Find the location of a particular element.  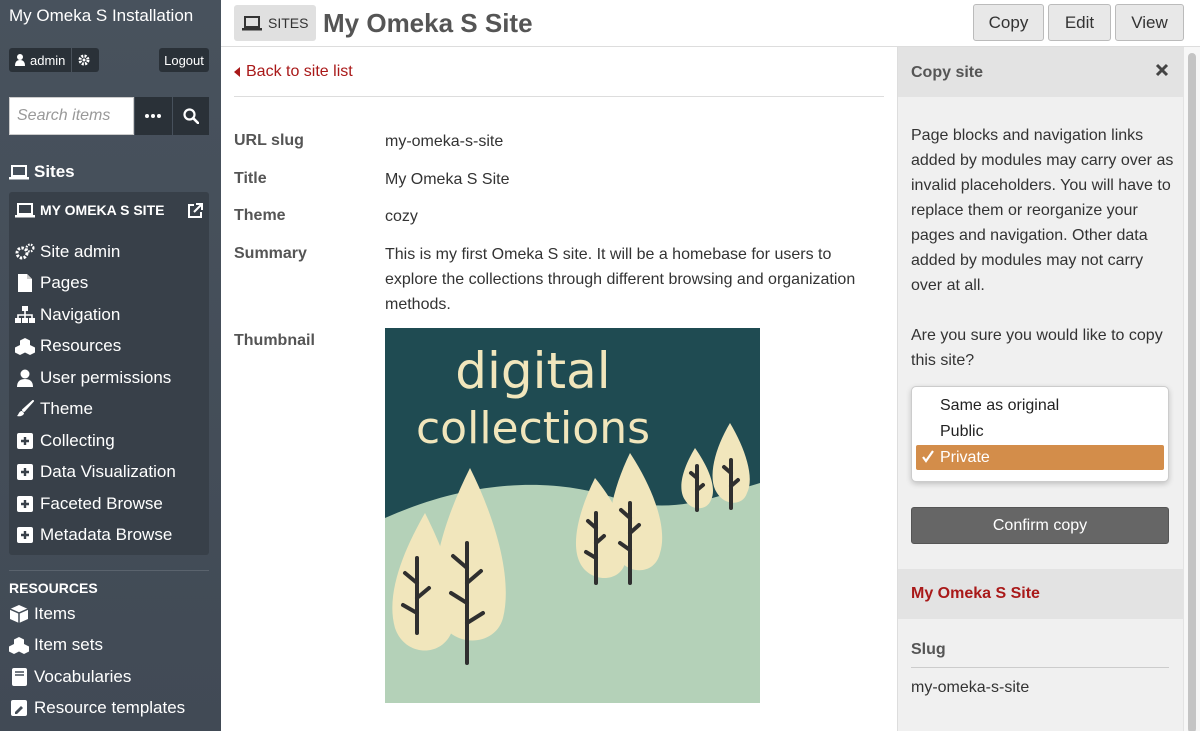

sidebar-item-label: Pages is located at coordinates (64, 283).